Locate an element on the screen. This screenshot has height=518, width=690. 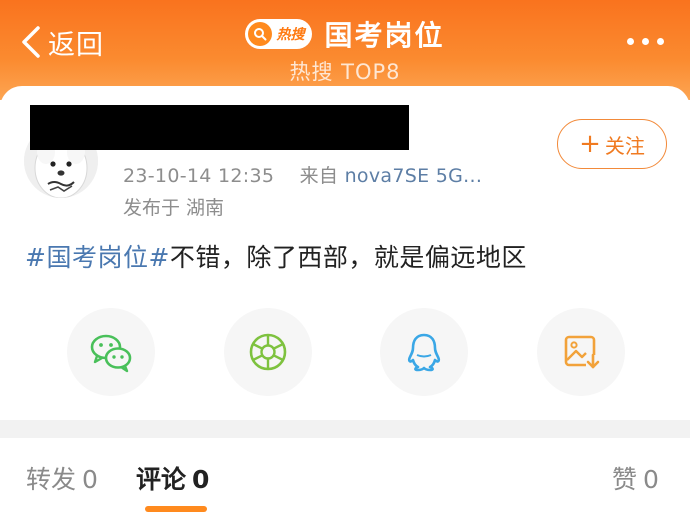
title-group: 热搜 国考岗位 is located at coordinates (345, 34).